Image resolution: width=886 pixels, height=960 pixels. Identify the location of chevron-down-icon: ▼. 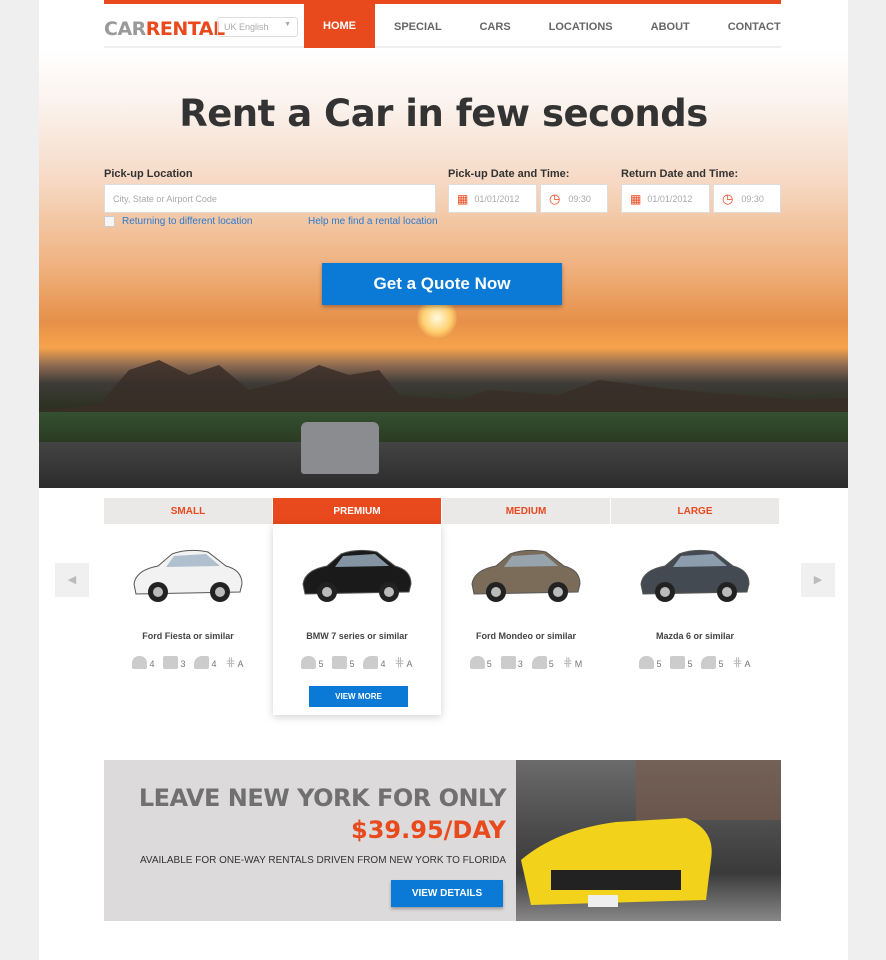
(287, 24).